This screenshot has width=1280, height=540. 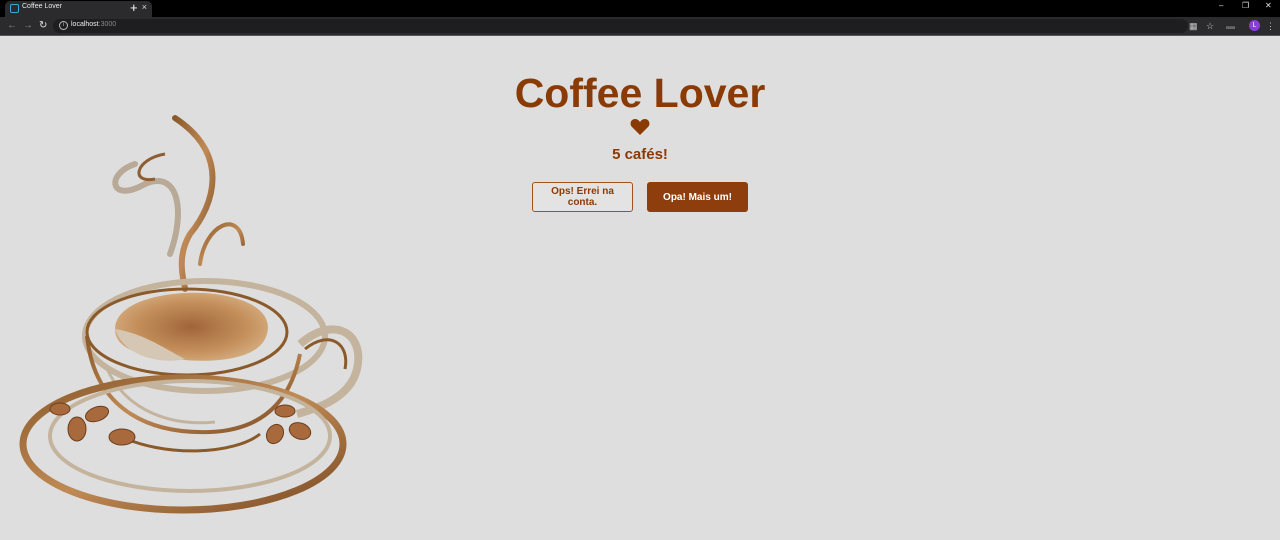 I want to click on minimize-icon: –, so click(x=1221, y=5).